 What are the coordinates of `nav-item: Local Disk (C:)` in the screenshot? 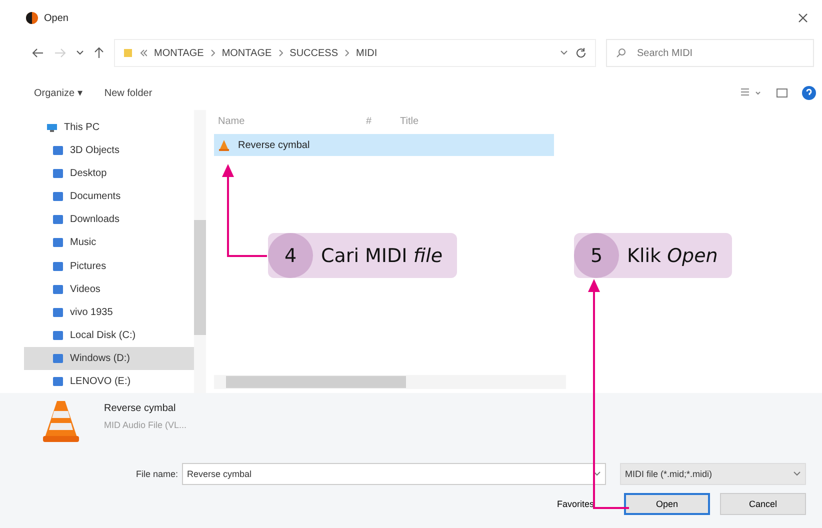 It's located at (109, 335).